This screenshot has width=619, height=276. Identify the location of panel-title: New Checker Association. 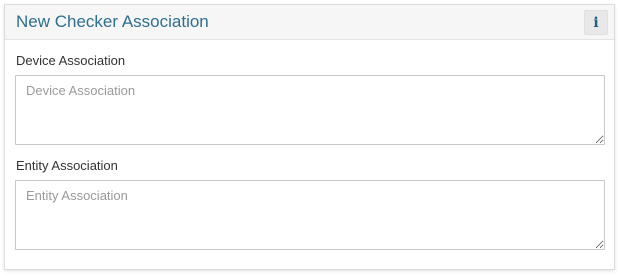
(112, 21).